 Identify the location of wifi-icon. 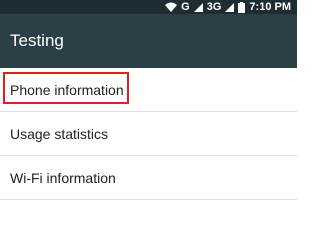
(171, 7).